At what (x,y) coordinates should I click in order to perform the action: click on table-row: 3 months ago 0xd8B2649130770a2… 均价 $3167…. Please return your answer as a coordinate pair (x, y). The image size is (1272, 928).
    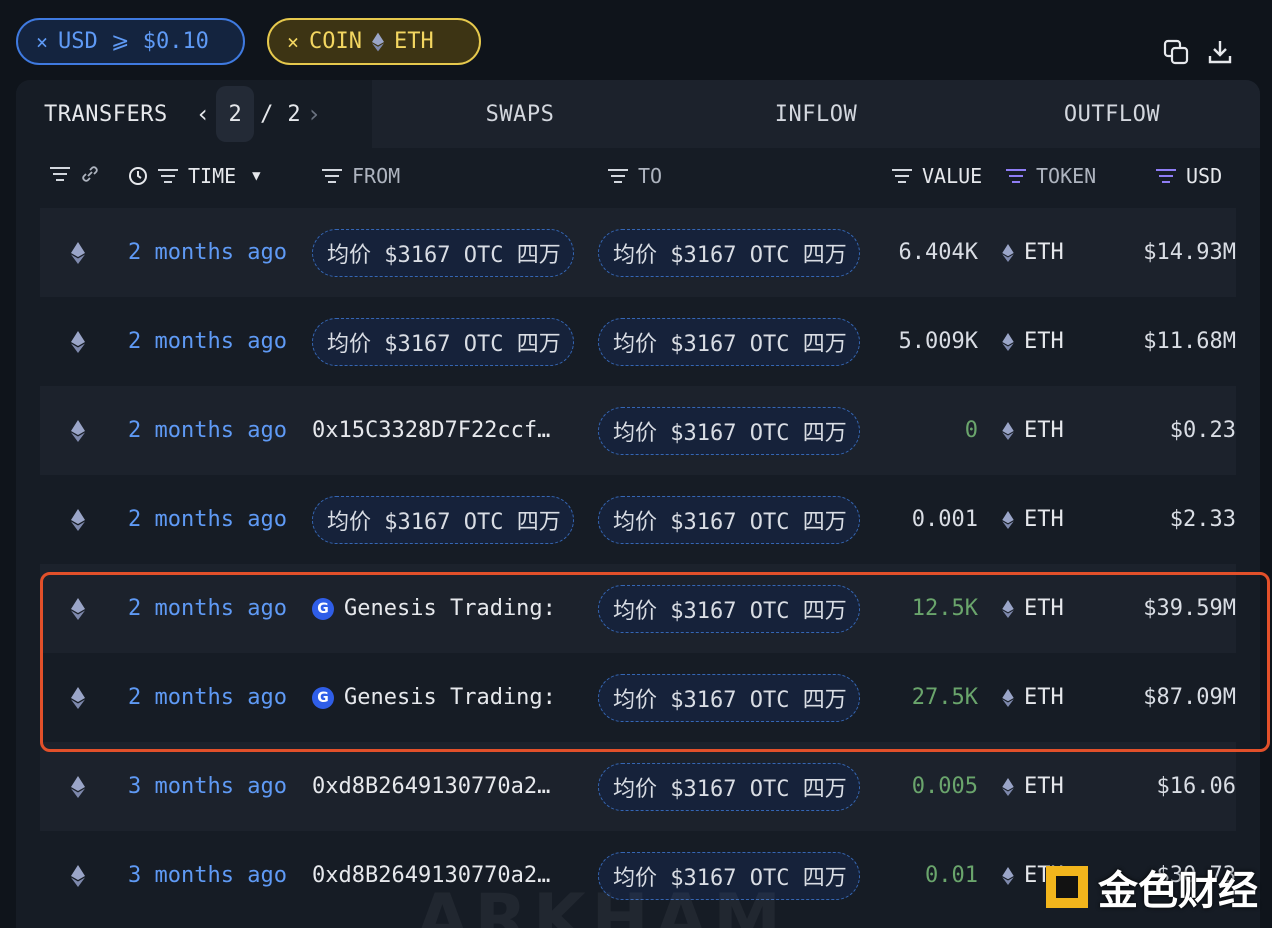
    Looking at the image, I should click on (638, 786).